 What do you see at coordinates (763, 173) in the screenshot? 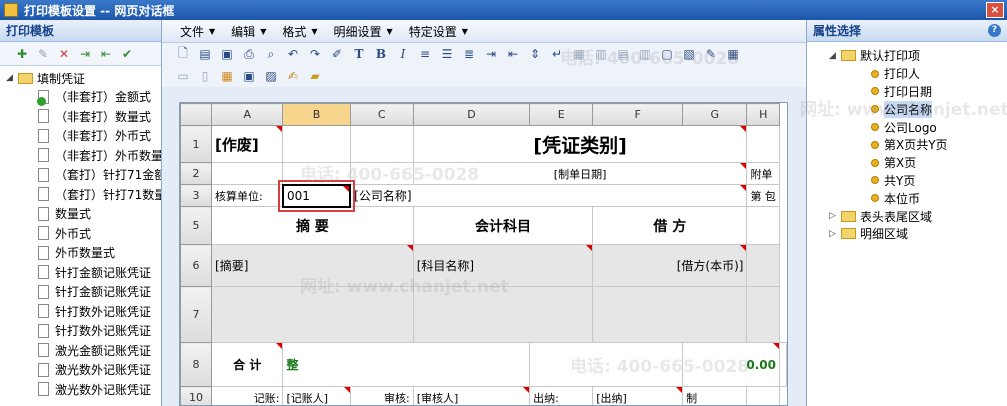
I see `attachment-label: 附单` at bounding box center [763, 173].